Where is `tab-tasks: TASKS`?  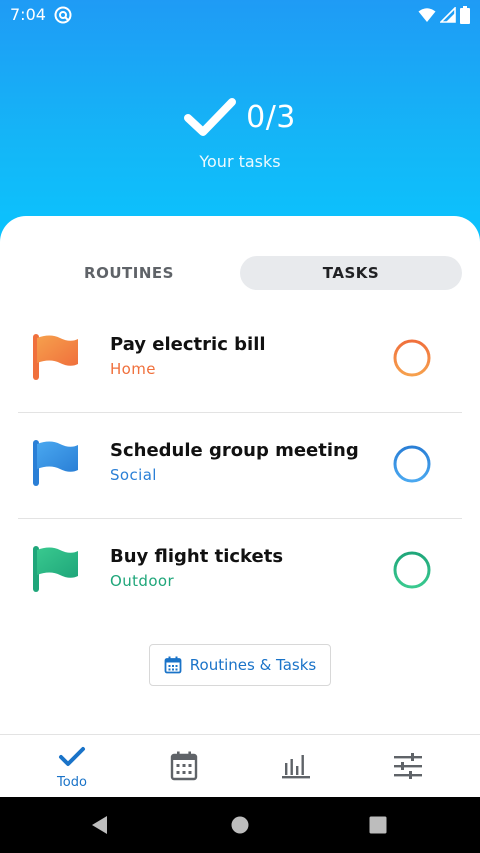 tab-tasks: TASKS is located at coordinates (351, 273).